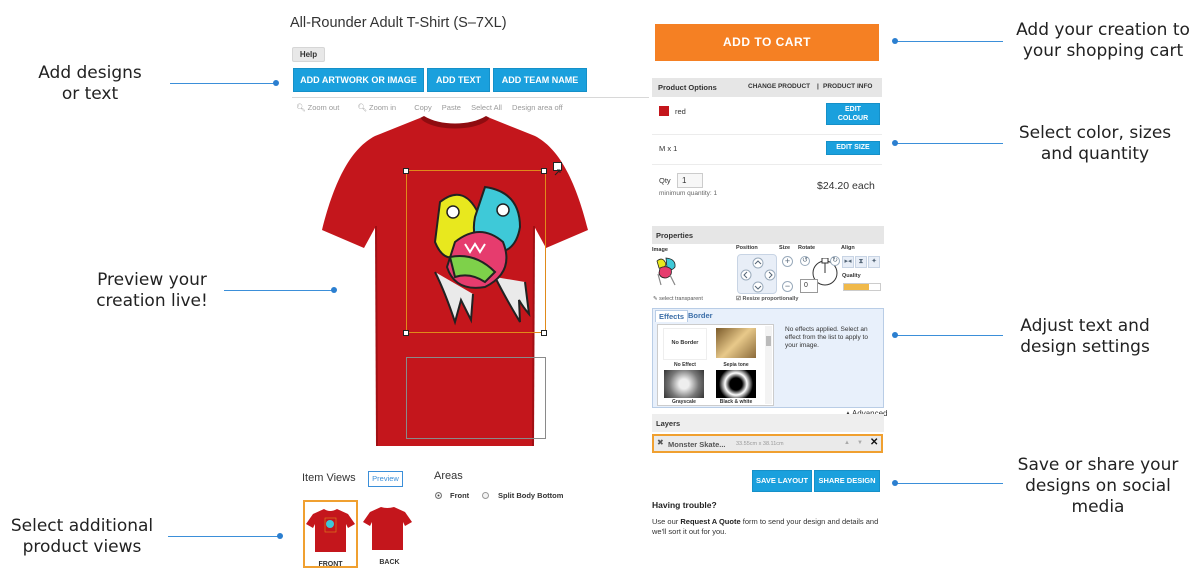 The image size is (1203, 580). Describe the element at coordinates (847, 86) in the screenshot. I see `product-info-link: PRODUCT INFO` at that location.